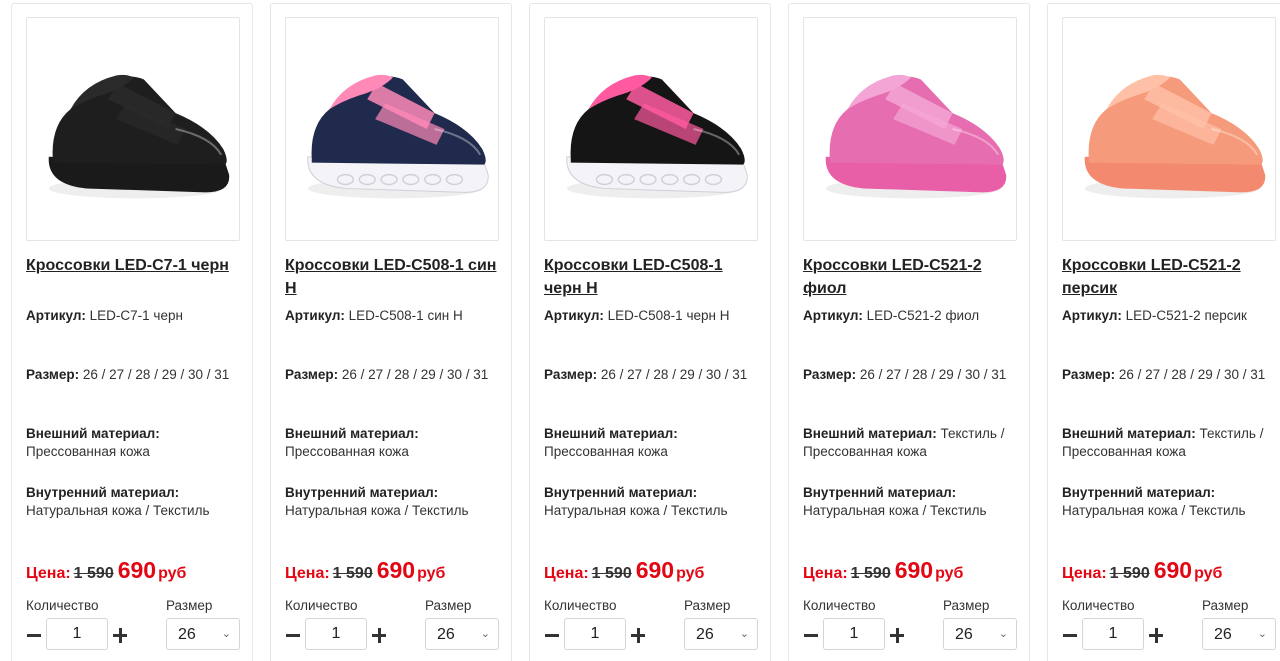 This screenshot has height=661, width=1280. What do you see at coordinates (668, 315) in the screenshot?
I see `article-value: LED-C508-1 черн Н` at bounding box center [668, 315].